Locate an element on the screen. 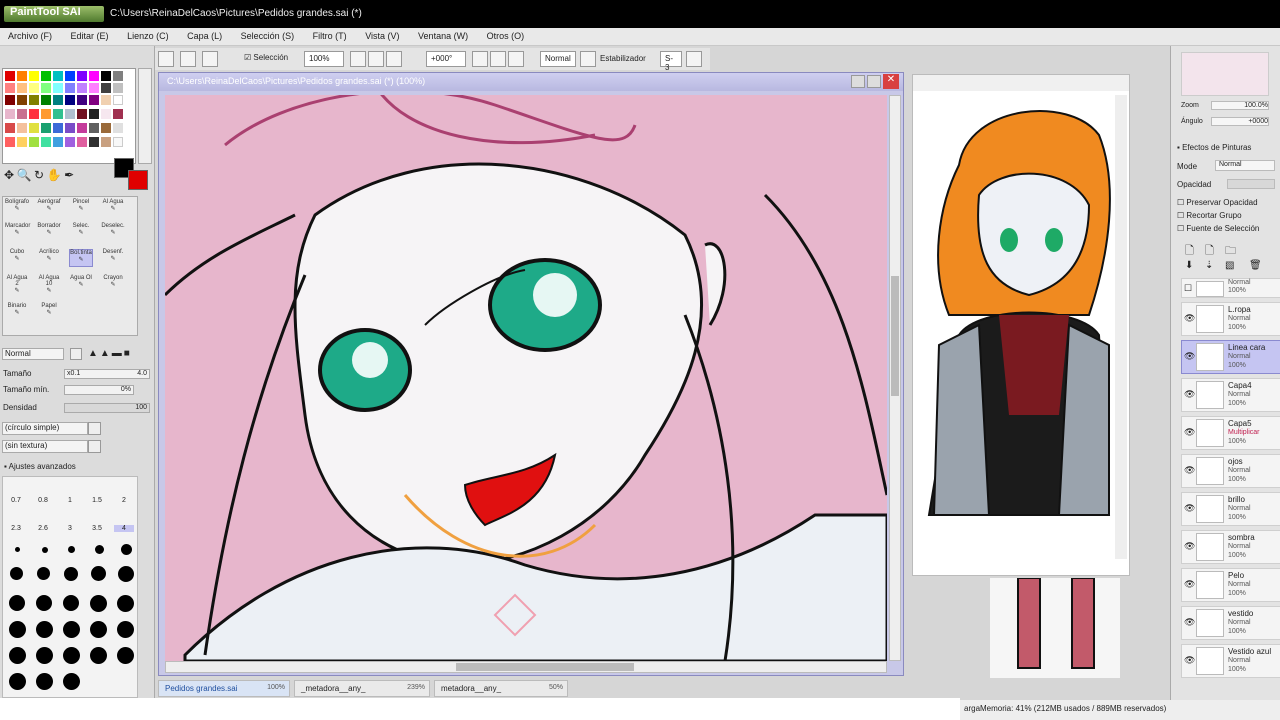  flip-icon is located at coordinates (210, 59).